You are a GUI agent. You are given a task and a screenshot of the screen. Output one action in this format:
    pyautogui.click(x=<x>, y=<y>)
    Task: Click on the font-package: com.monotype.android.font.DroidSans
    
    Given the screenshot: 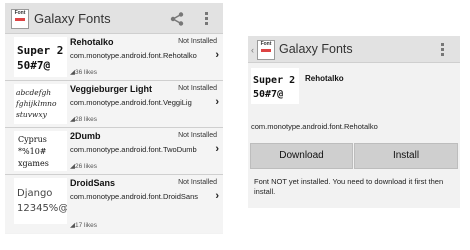 What is the action you would take?
    pyautogui.click(x=134, y=196)
    